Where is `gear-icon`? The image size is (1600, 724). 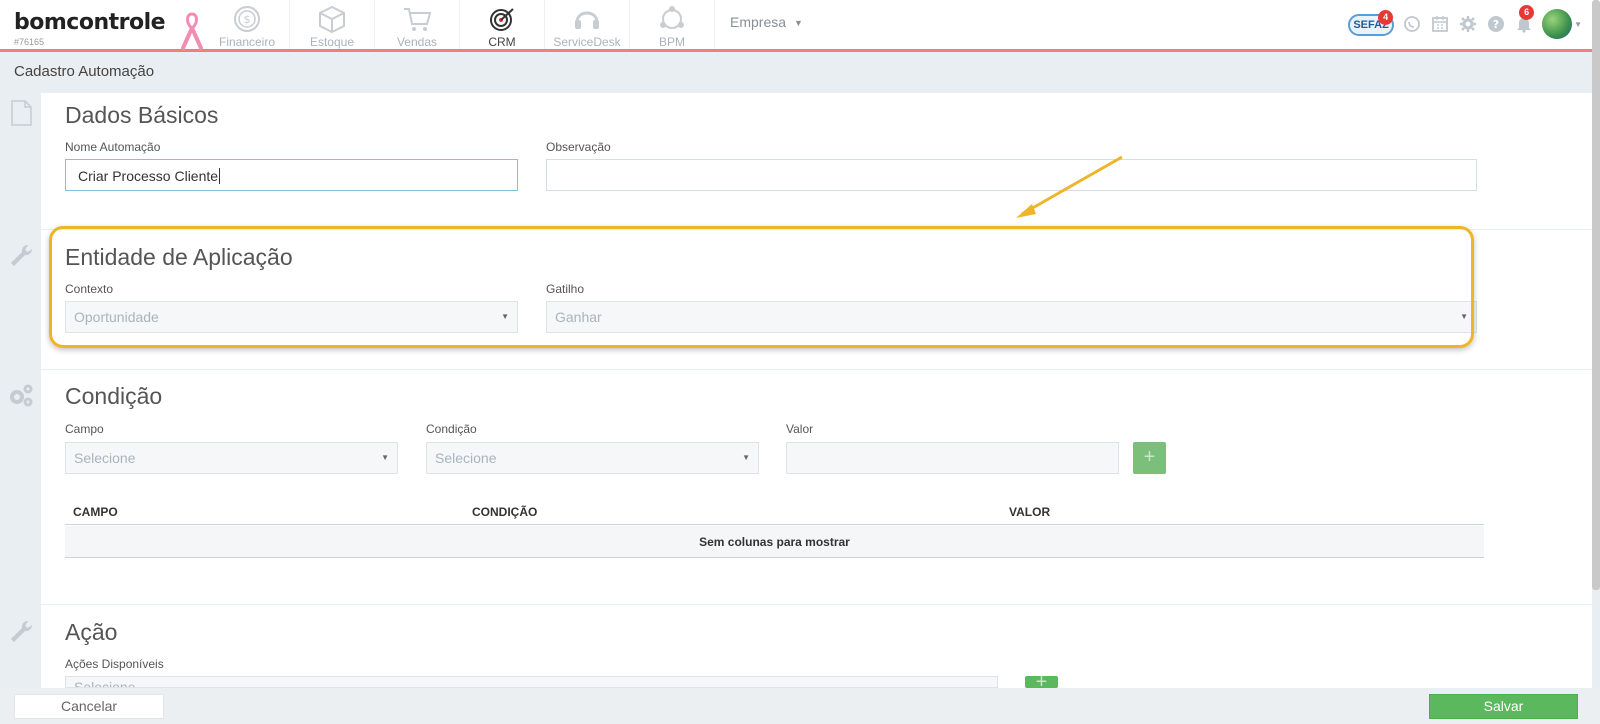 gear-icon is located at coordinates (1468, 24).